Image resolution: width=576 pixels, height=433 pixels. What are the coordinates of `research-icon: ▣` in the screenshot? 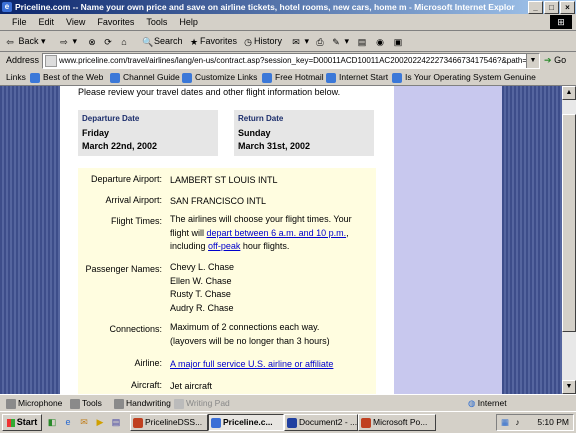 It's located at (398, 41).